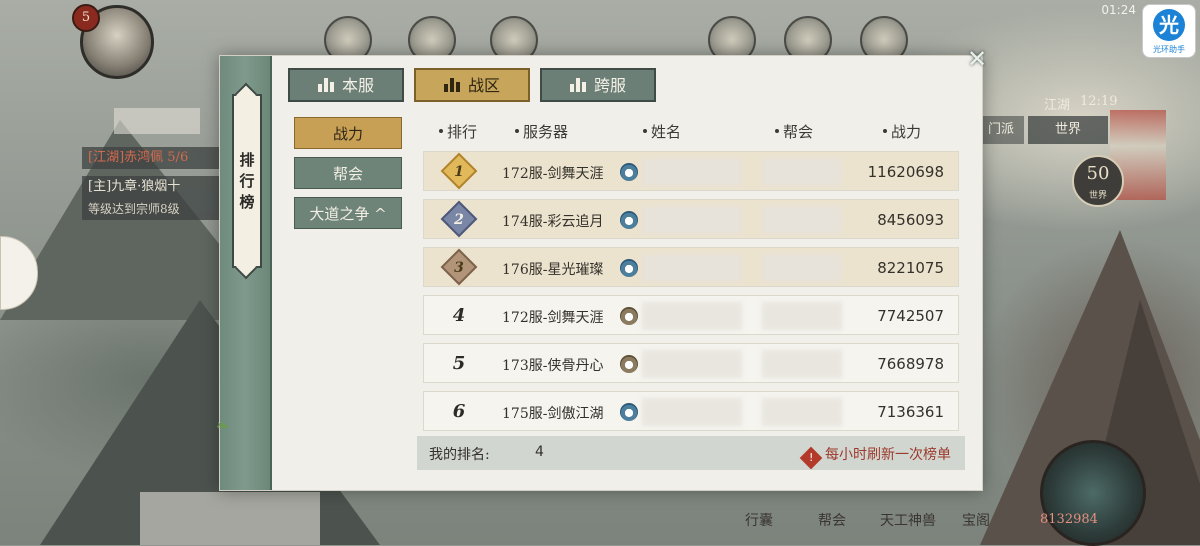 The image size is (1200, 546). What do you see at coordinates (910, 316) in the screenshot?
I see `power-value: 7742507` at bounding box center [910, 316].